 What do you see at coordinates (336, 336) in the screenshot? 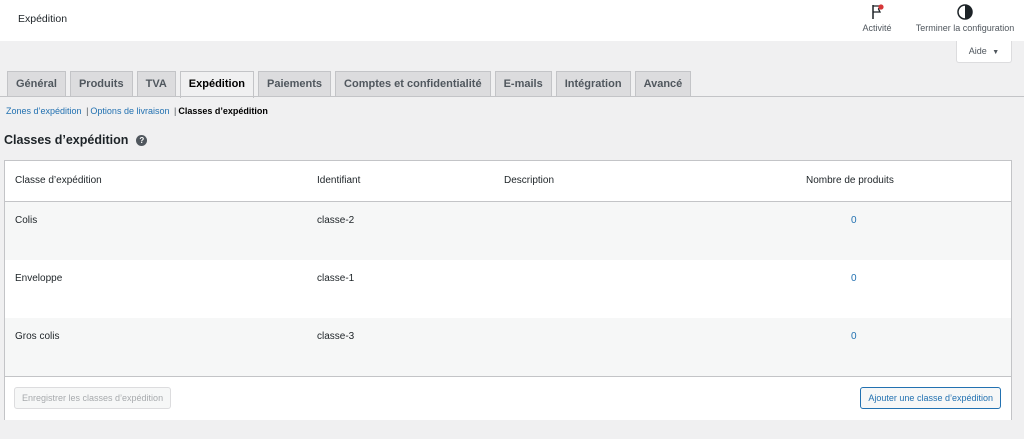
I see `row-class-slug: classe-3` at bounding box center [336, 336].